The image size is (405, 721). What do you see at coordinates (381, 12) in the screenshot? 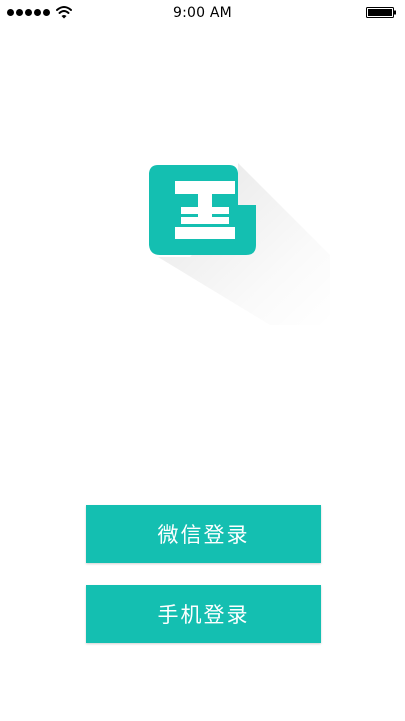
I see `battery-icon` at bounding box center [381, 12].